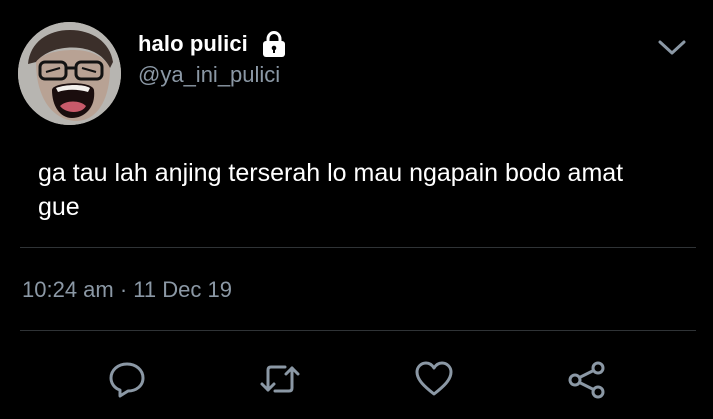 This screenshot has height=419, width=713. Describe the element at coordinates (193, 44) in the screenshot. I see `display-name: halo pulici` at that location.